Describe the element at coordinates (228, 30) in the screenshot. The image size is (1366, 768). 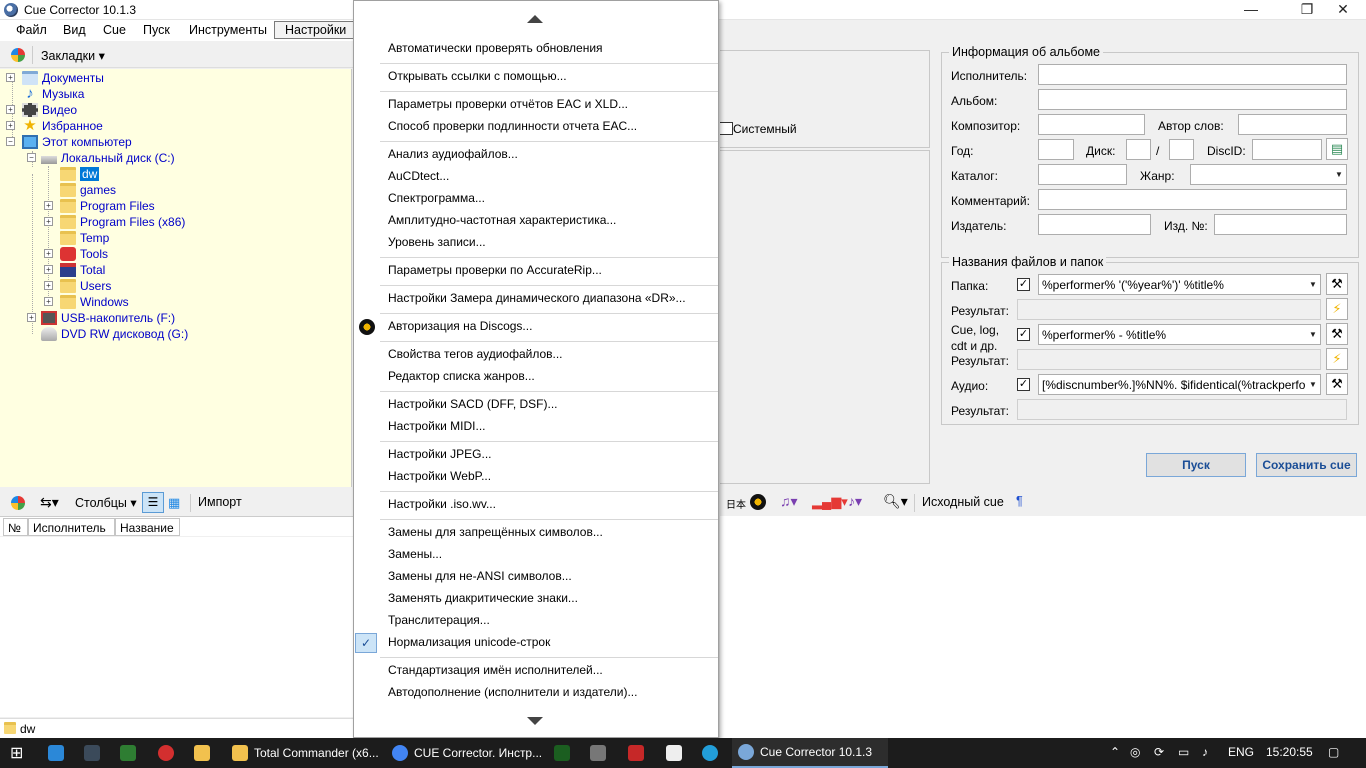
I see `menu-tools: Инструменты` at that location.